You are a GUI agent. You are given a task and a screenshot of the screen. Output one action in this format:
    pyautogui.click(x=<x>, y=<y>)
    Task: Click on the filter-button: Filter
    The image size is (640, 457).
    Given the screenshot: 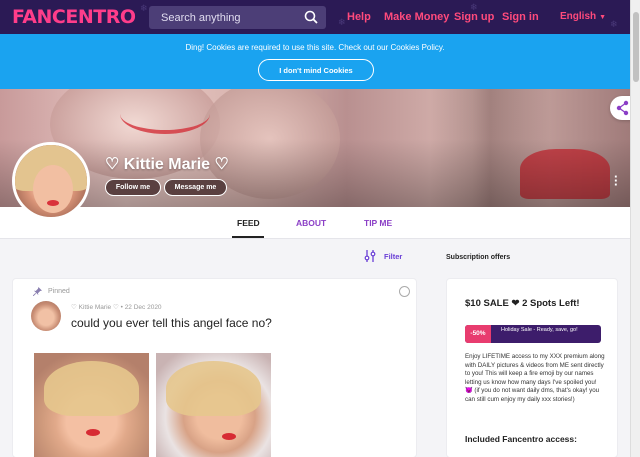 What is the action you would take?
    pyautogui.click(x=383, y=256)
    